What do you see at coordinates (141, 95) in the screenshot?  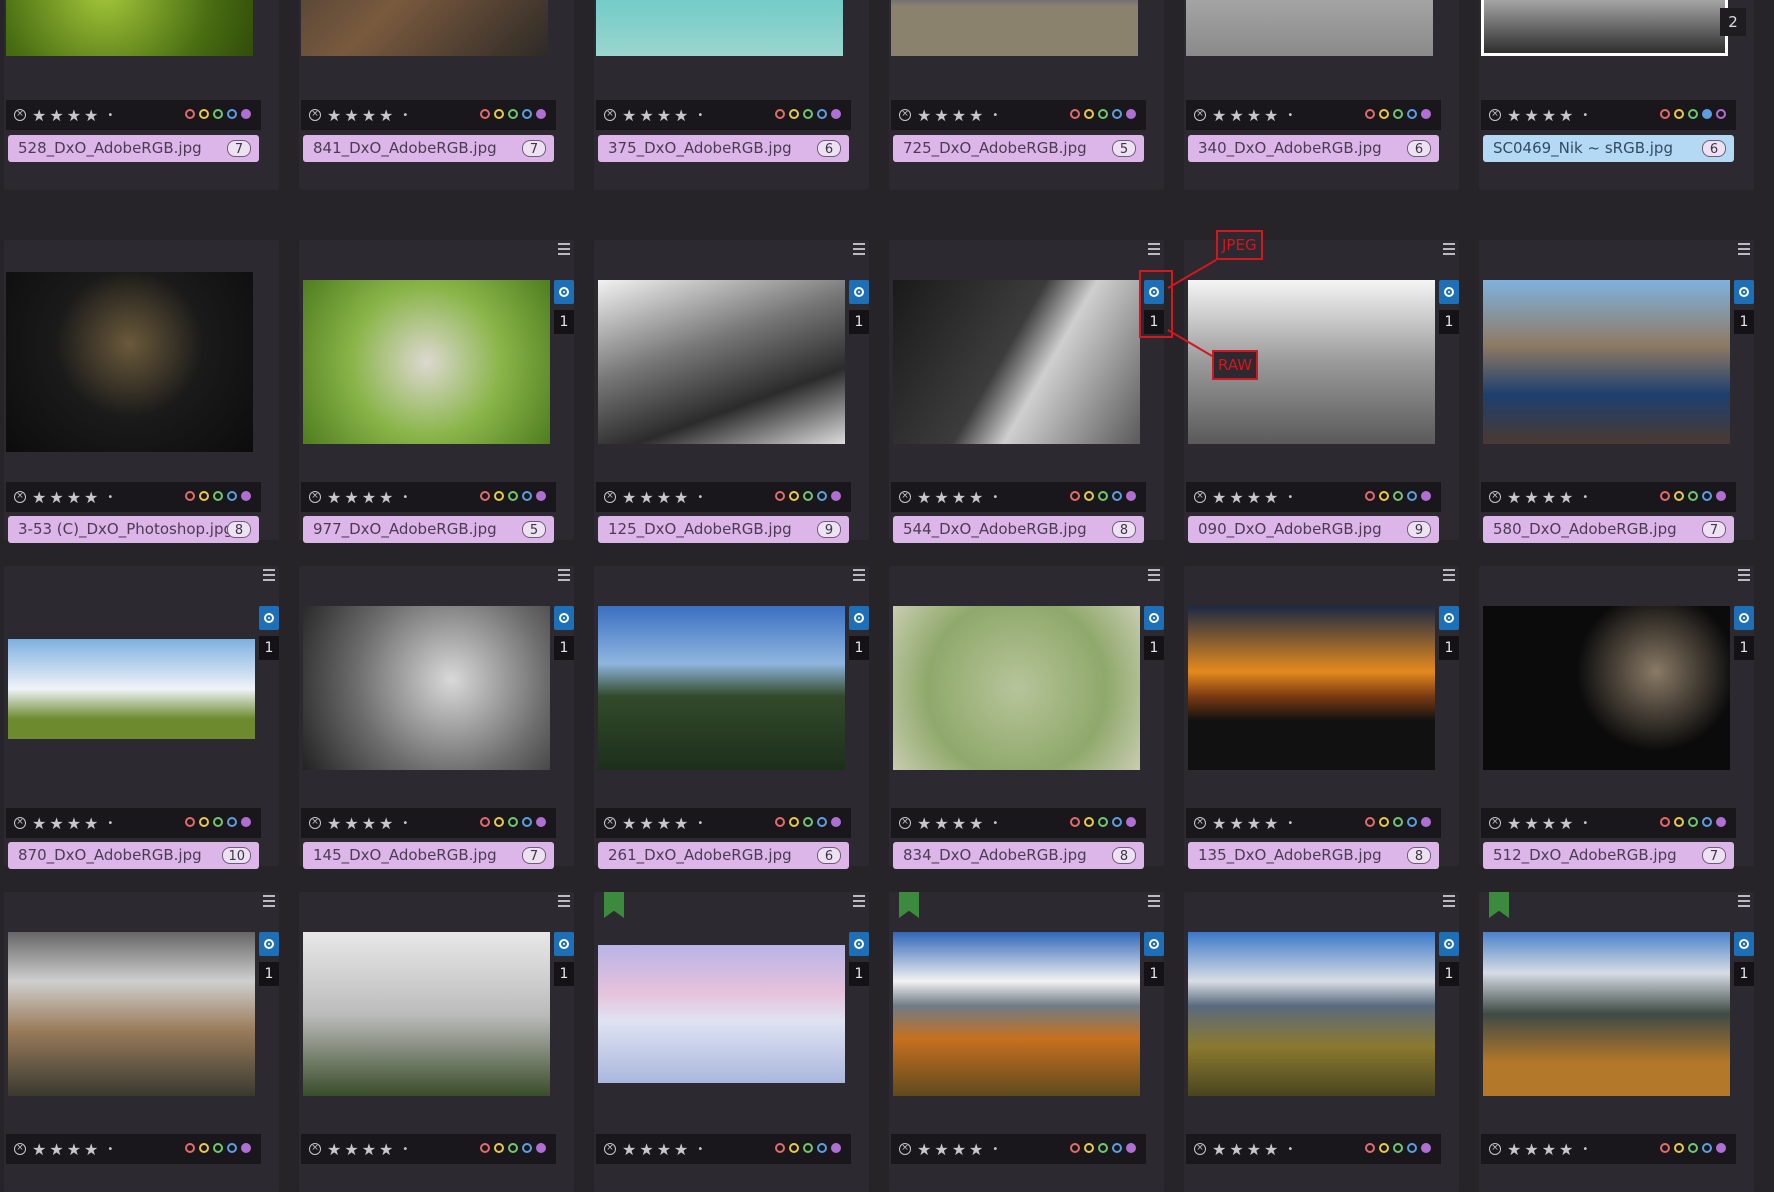 I see `photo-cell: × ★★★★ • 528_DxO_AdobeRGB.jpg 7` at bounding box center [141, 95].